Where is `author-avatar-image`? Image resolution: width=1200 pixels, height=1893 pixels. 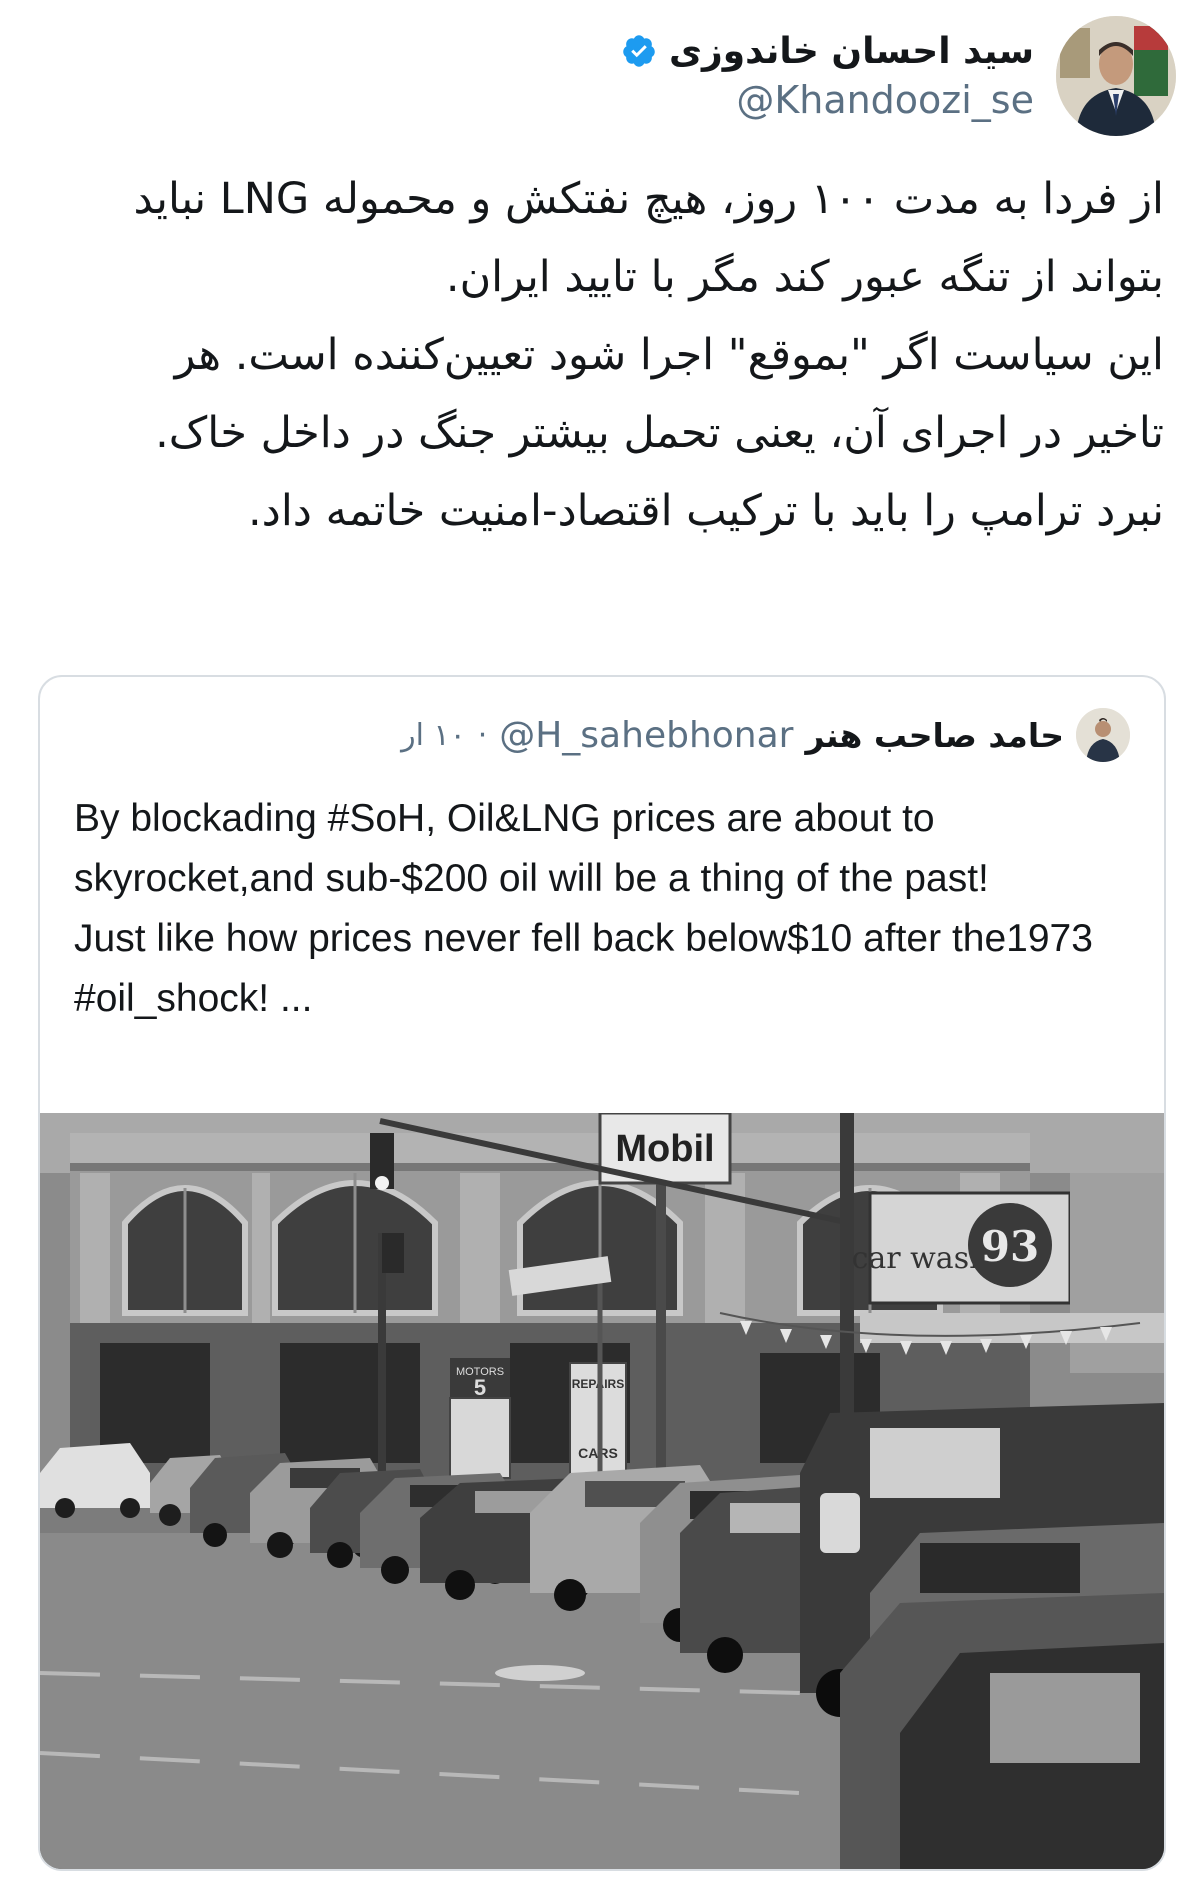
author-avatar-image is located at coordinates (1116, 76).